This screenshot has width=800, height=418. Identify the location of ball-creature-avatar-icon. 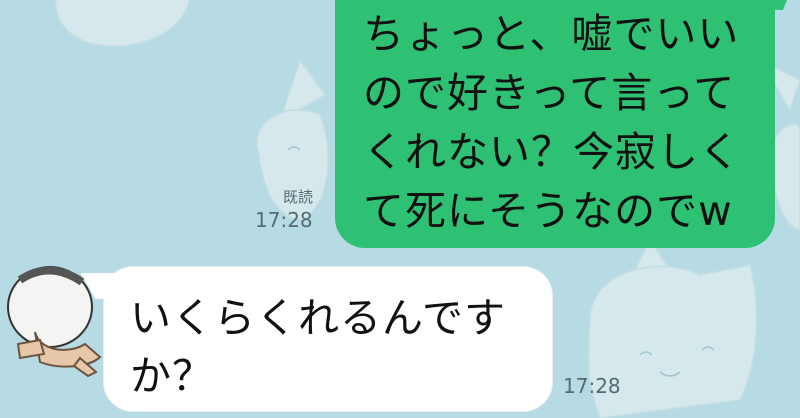
(55, 322).